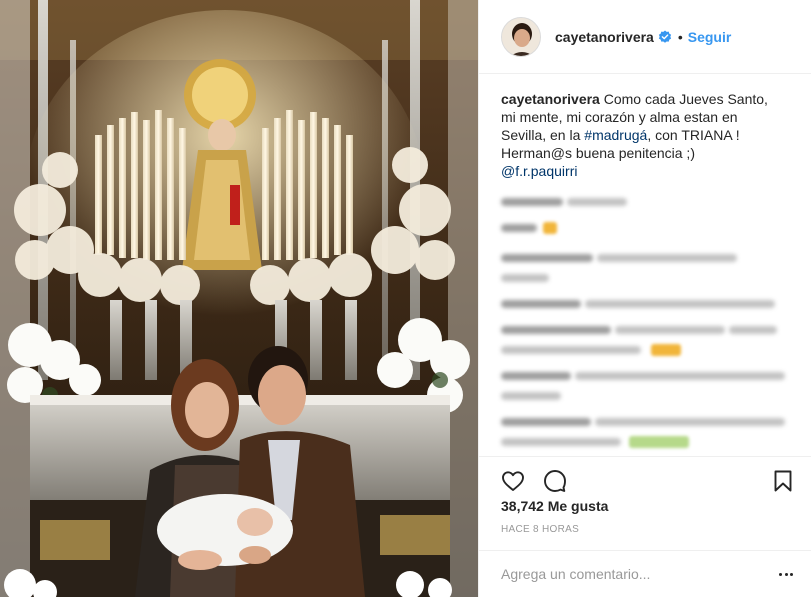 The height and width of the screenshot is (597, 811). I want to click on avatar, so click(521, 36).